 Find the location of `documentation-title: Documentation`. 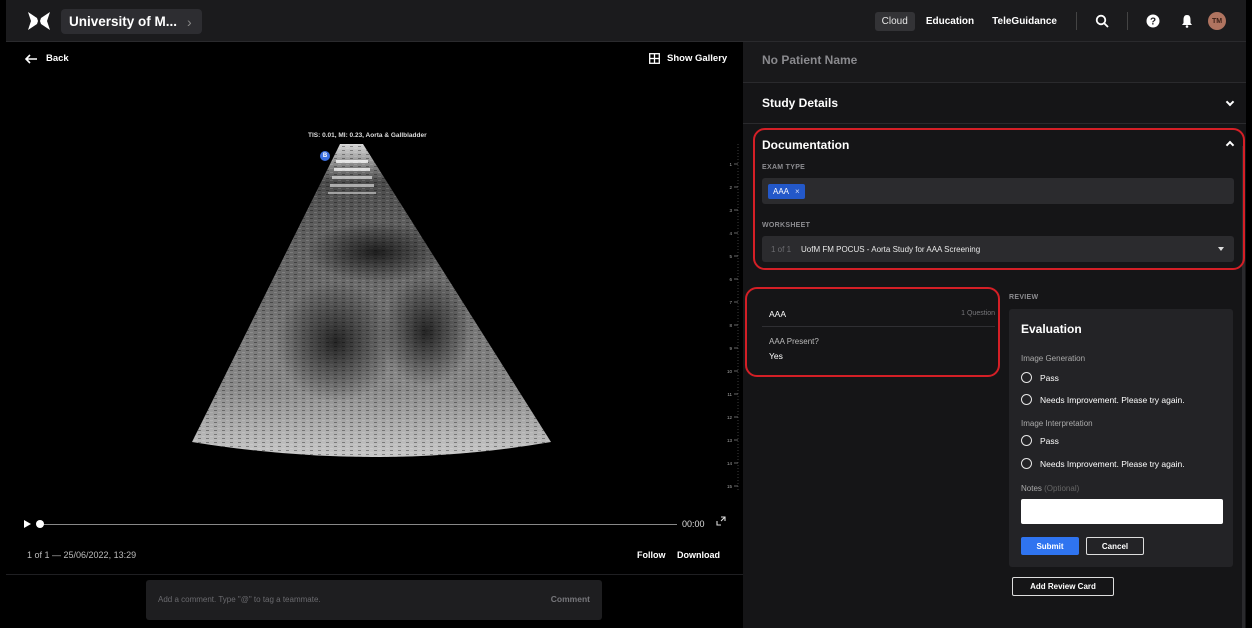

documentation-title: Documentation is located at coordinates (806, 145).